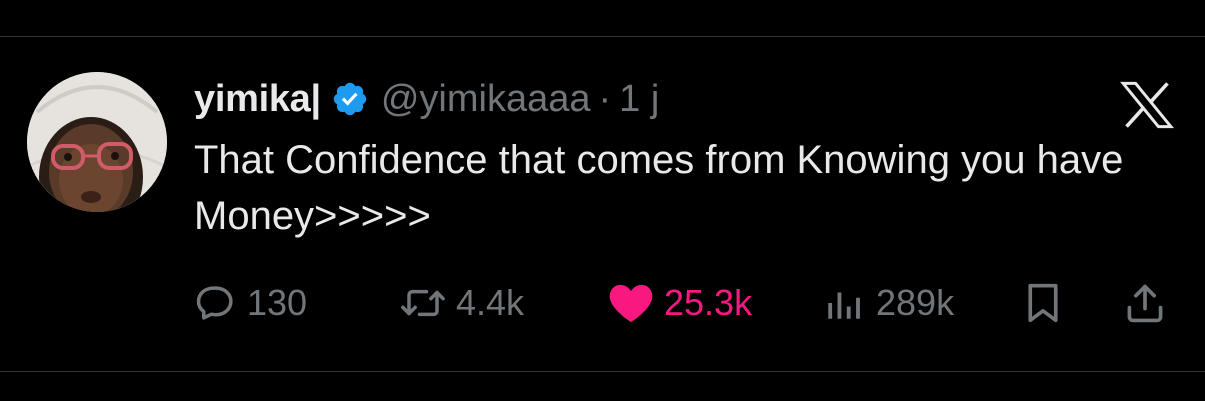  Describe the element at coordinates (708, 302) in the screenshot. I see `like-count: 25.3k` at that location.